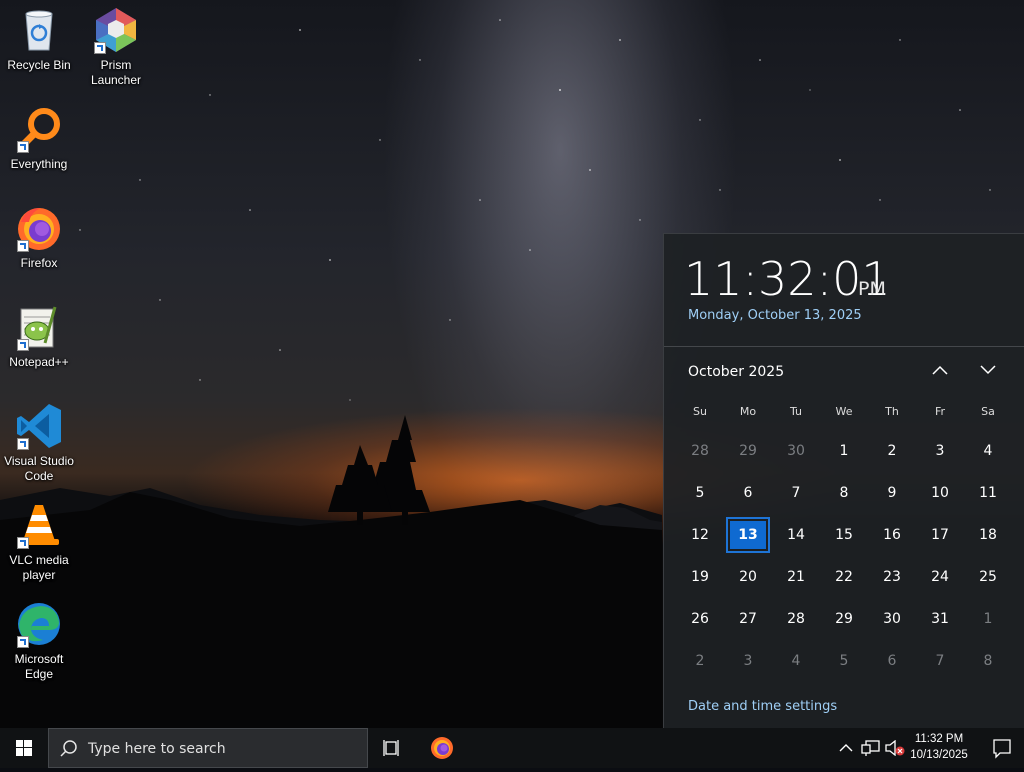 The height and width of the screenshot is (772, 1024). I want to click on search-placeholder: Type here to search, so click(157, 749).